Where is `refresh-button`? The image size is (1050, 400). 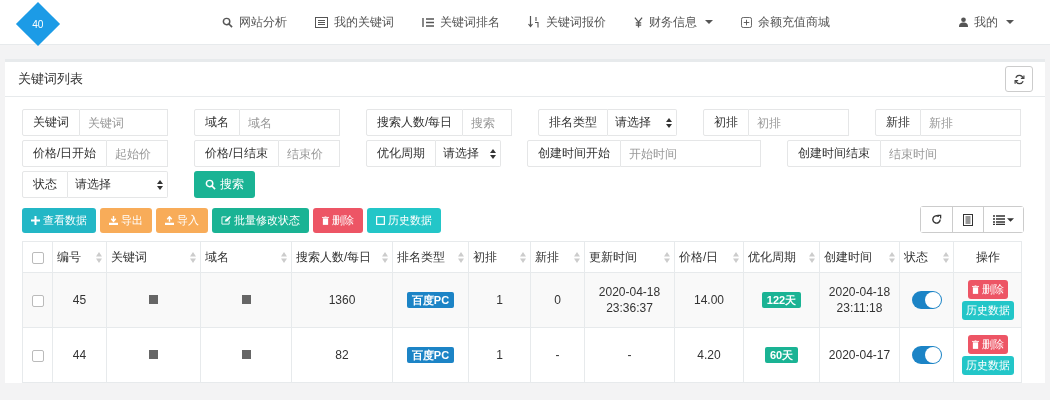 refresh-button is located at coordinates (1019, 79).